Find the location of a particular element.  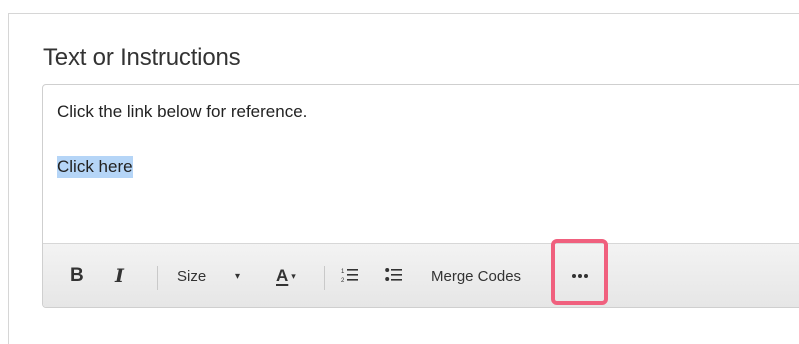

merge-codes-button: Merge Codes is located at coordinates (476, 275).